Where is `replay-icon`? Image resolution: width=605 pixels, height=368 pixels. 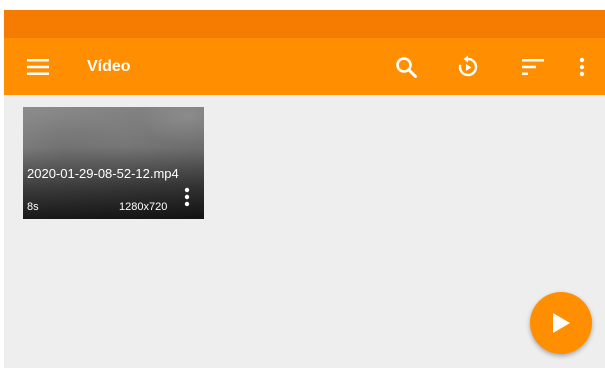 replay-icon is located at coordinates (468, 65).